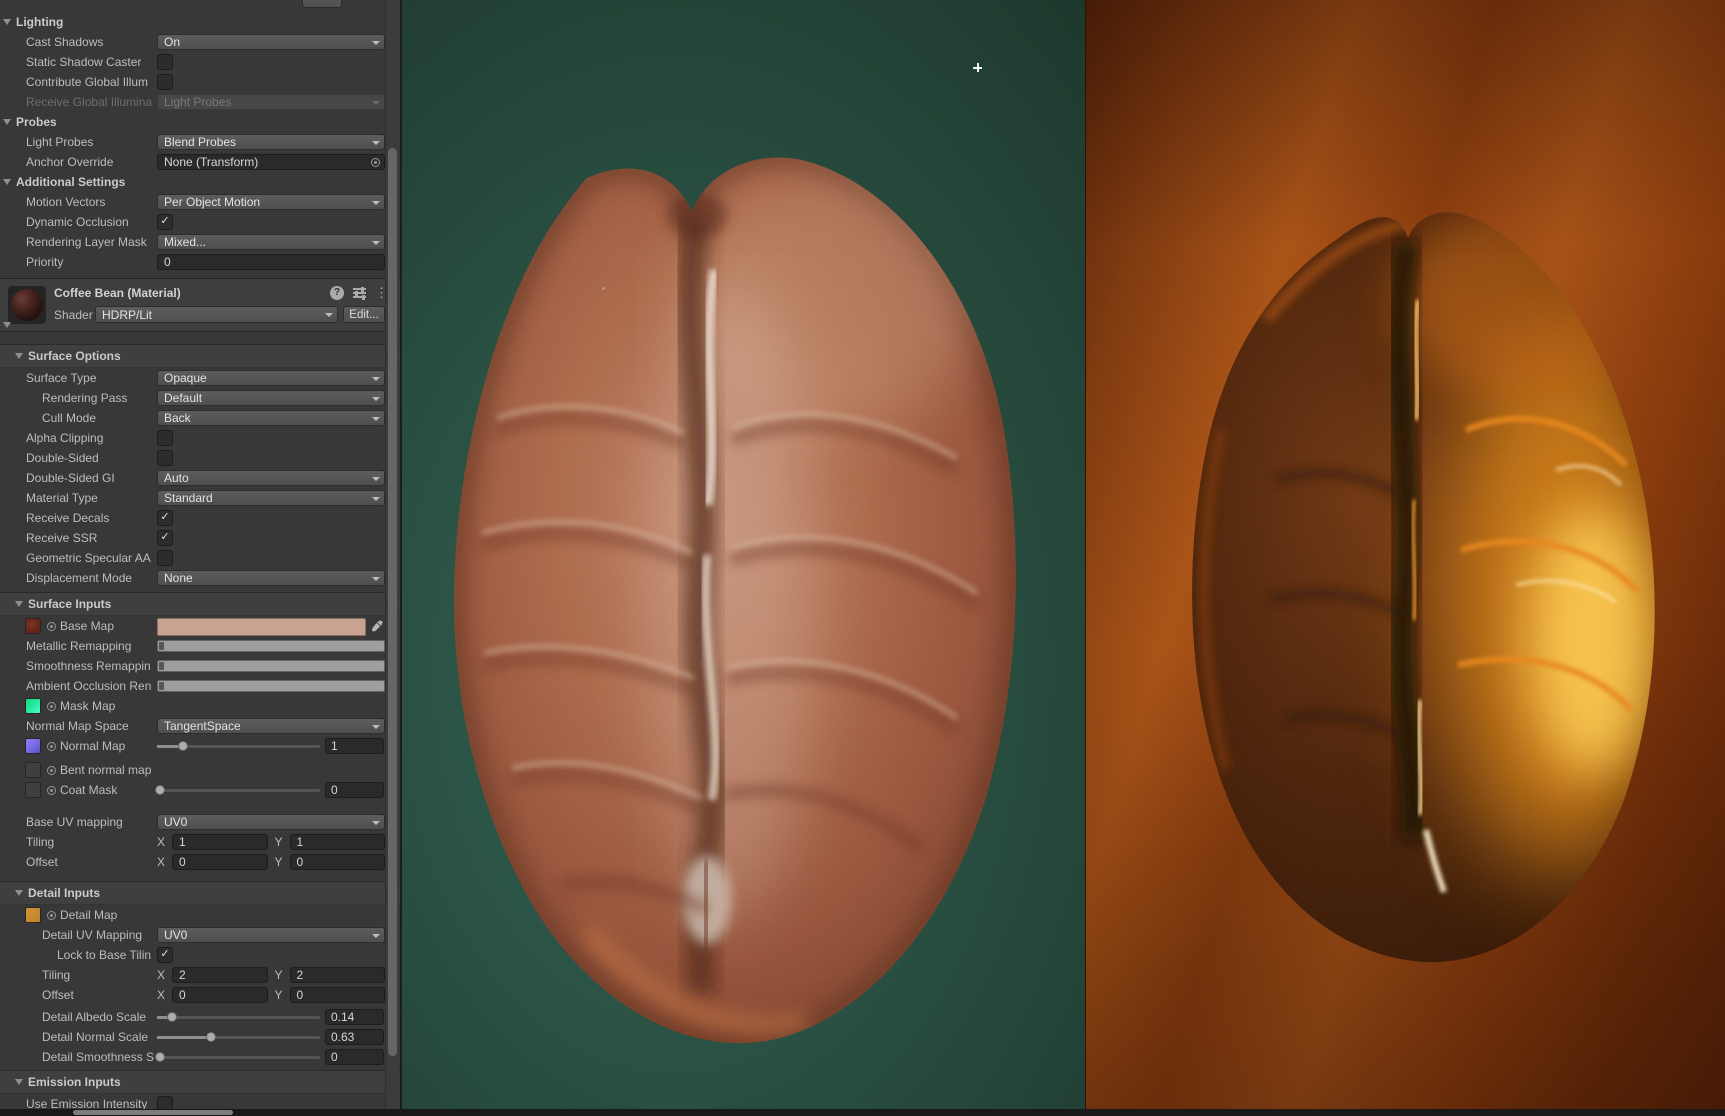 The image size is (1725, 1116). I want to click on receive-gi-dropdown: Light Probes, so click(271, 102).